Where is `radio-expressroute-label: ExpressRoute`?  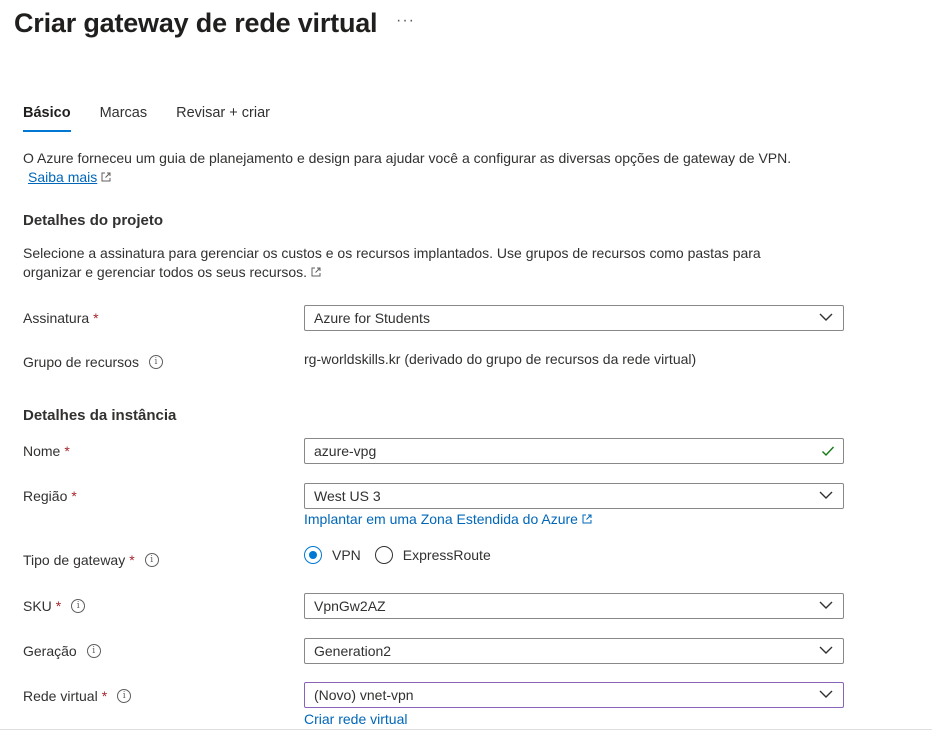
radio-expressroute-label: ExpressRoute is located at coordinates (447, 555).